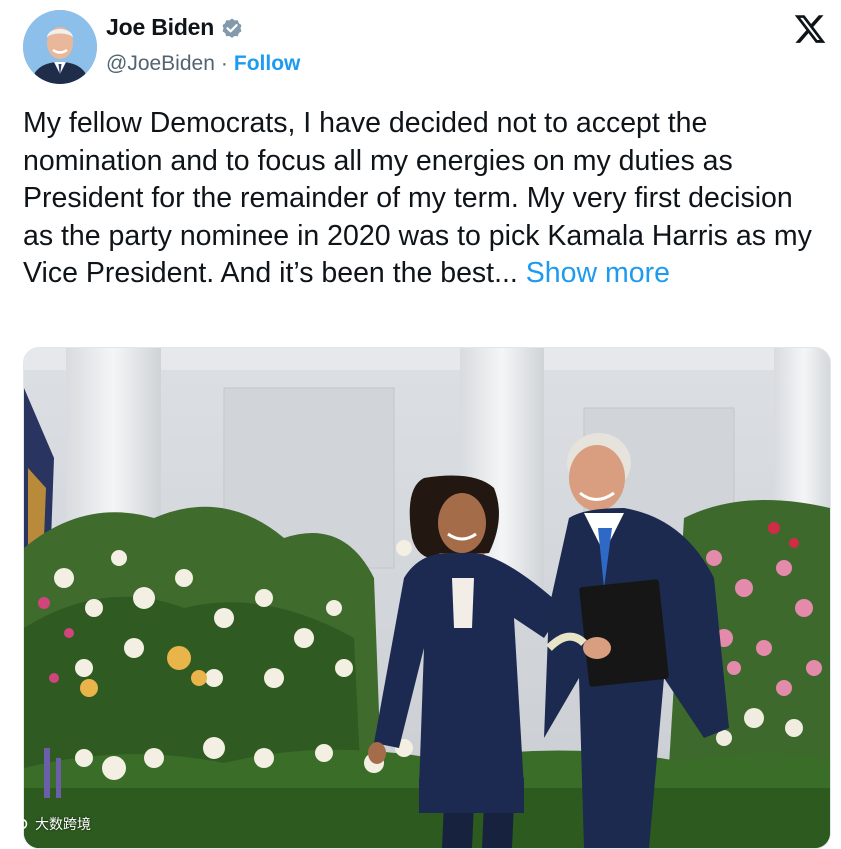 The image size is (841, 849). Describe the element at coordinates (598, 273) in the screenshot. I see `show-more-link: Show more` at that location.